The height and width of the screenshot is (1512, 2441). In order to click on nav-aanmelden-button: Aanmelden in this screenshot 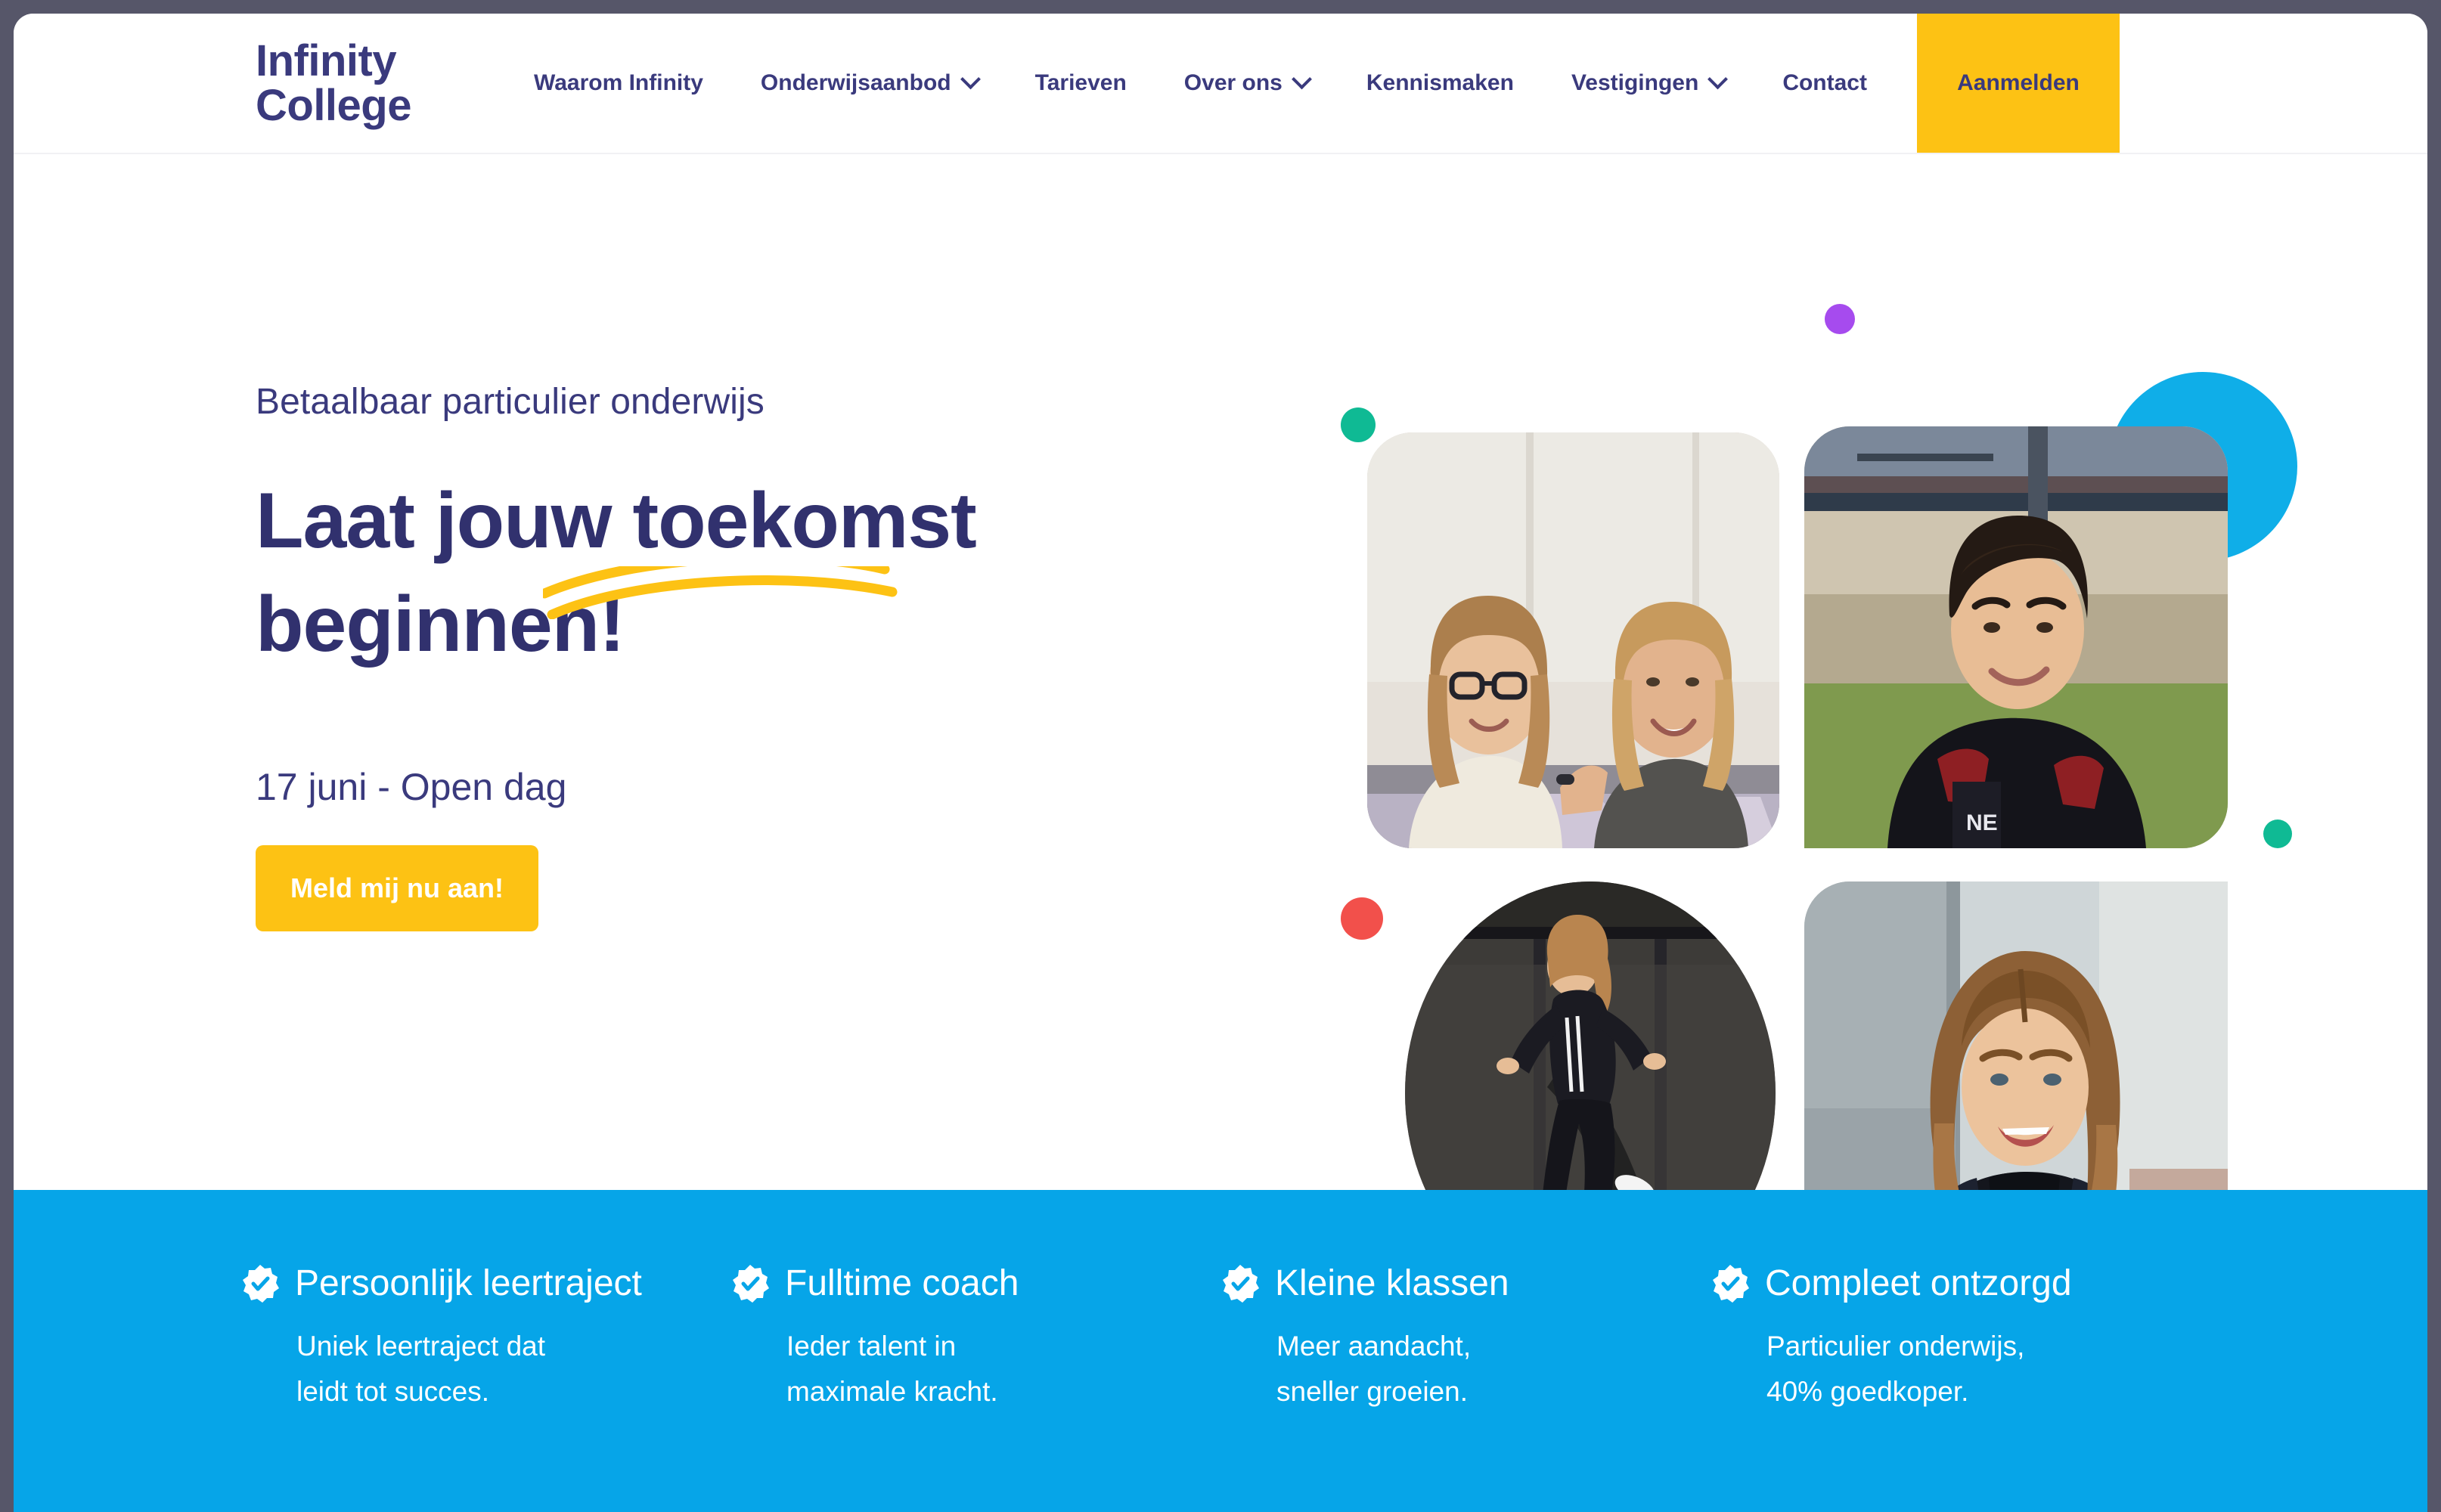, I will do `click(2018, 83)`.